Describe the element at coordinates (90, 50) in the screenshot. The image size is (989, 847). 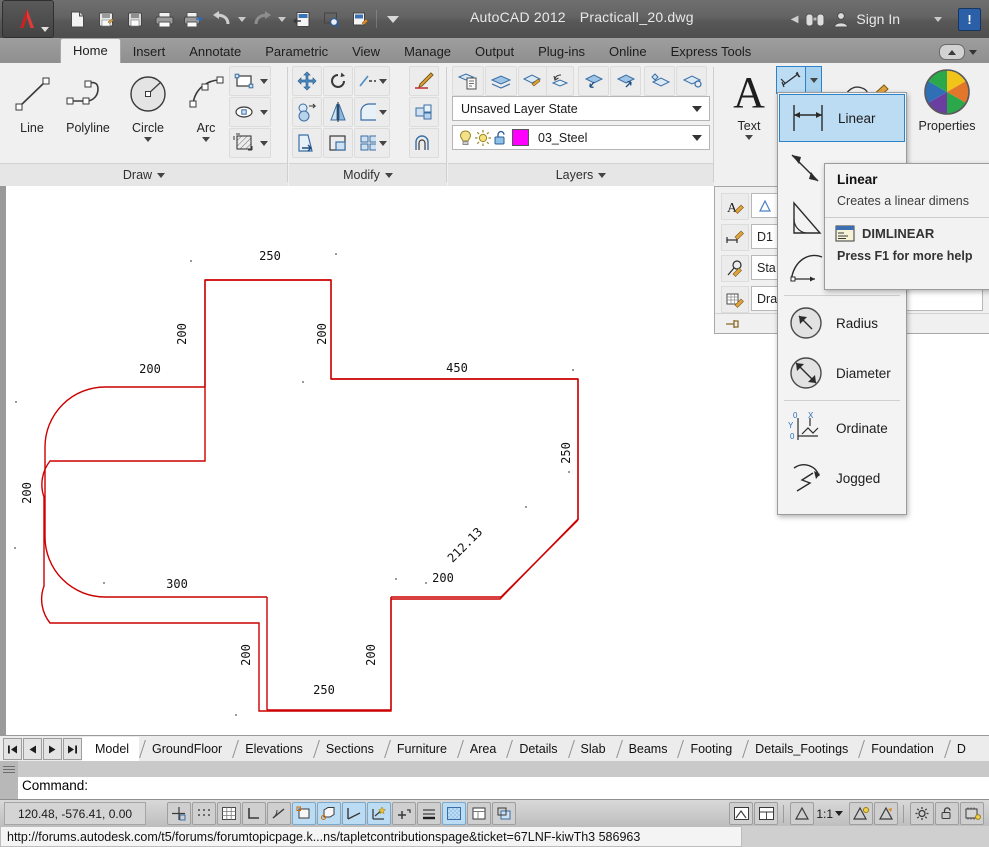
I see `tab-home: Home` at that location.